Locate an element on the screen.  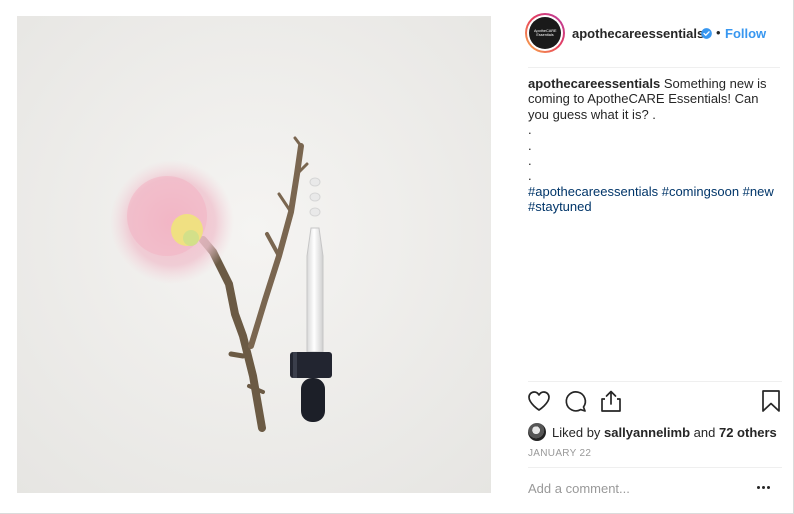
comment-button is located at coordinates (575, 401).